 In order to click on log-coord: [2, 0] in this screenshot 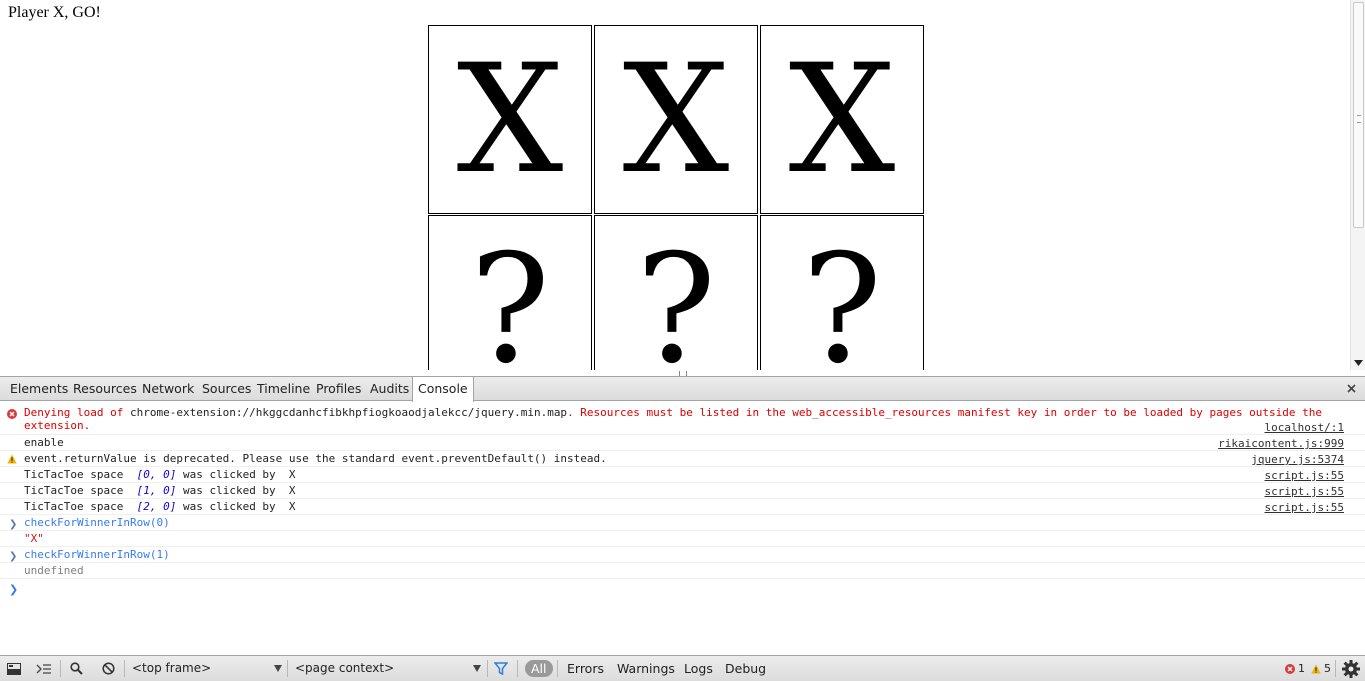, I will do `click(156, 506)`.